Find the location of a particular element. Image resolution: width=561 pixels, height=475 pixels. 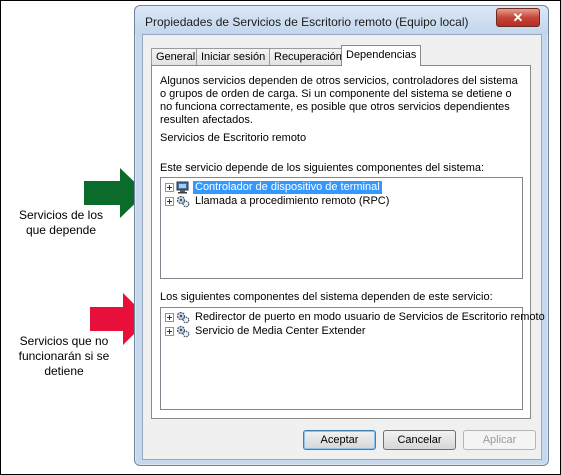

close-button: ✕ is located at coordinates (518, 17).